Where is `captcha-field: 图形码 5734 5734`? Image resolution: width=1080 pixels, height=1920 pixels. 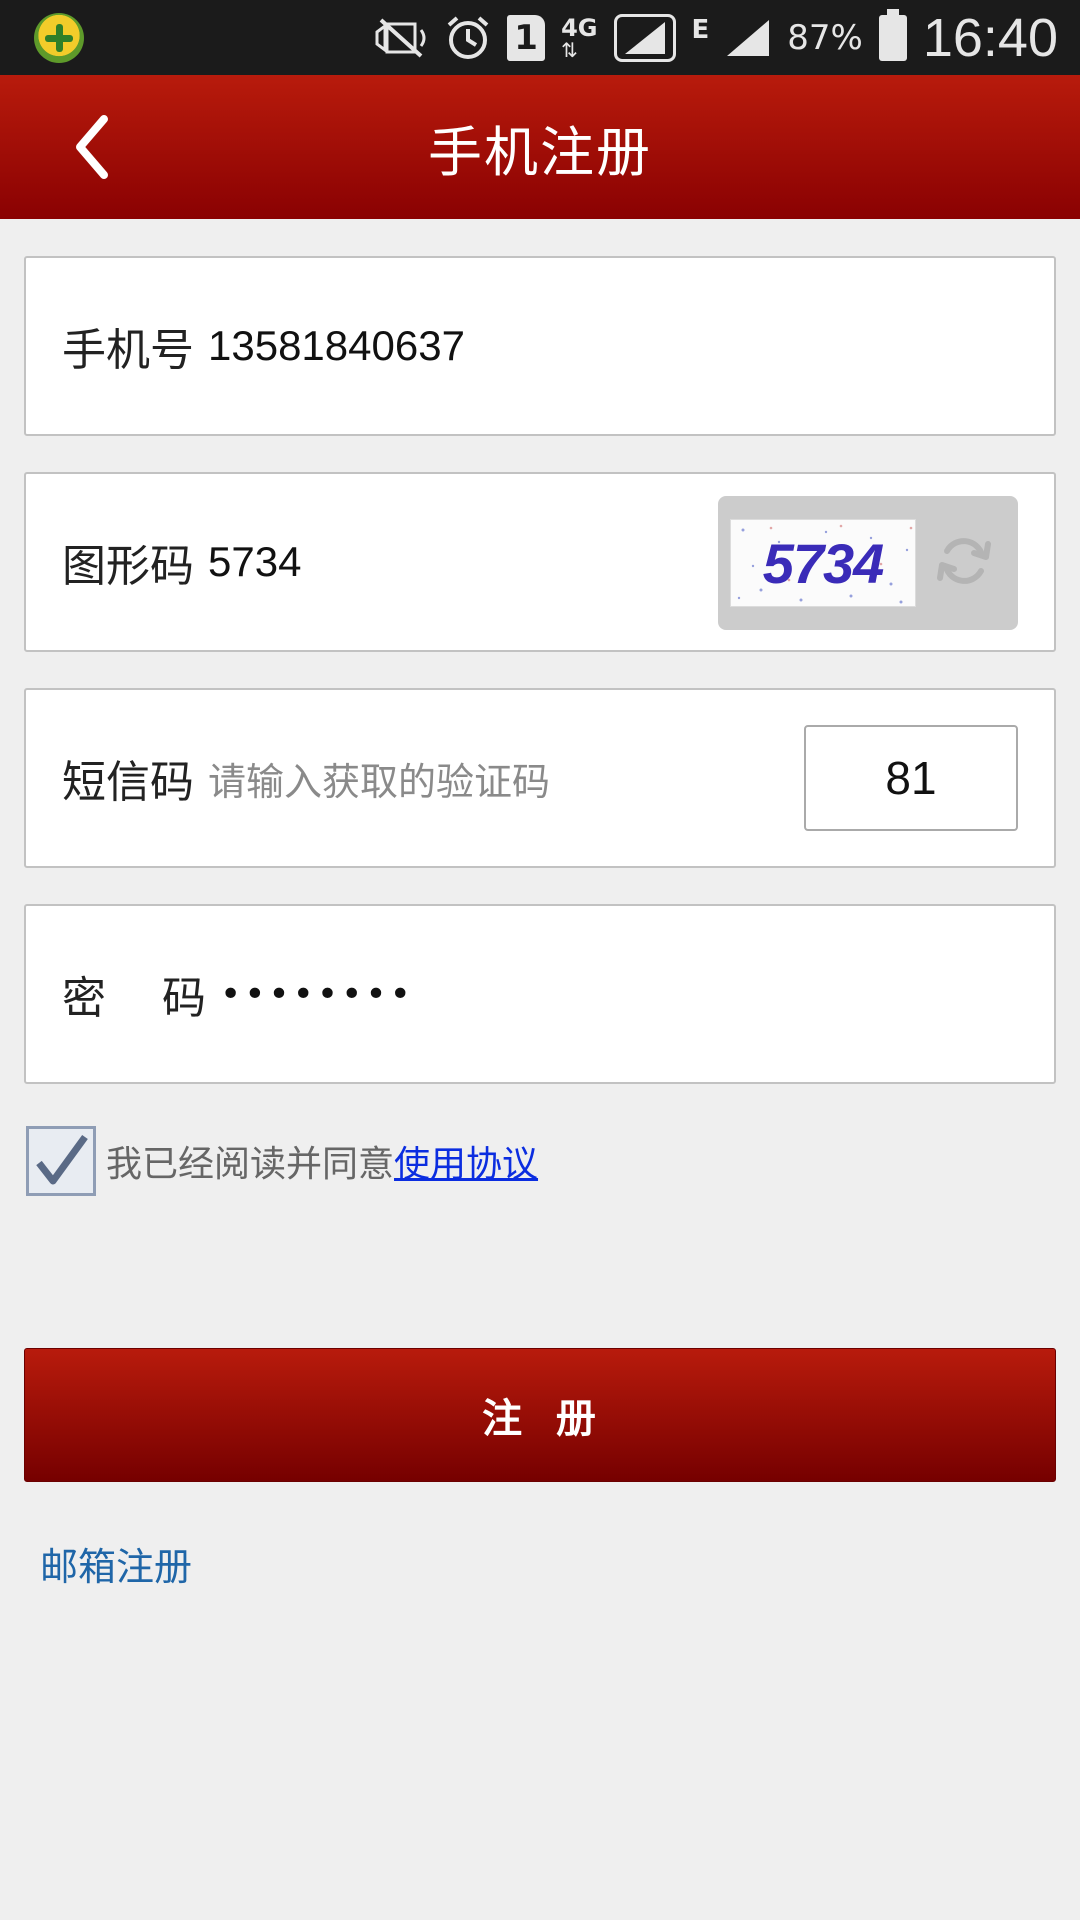
captcha-field: 图形码 5734 5734 is located at coordinates (540, 562).